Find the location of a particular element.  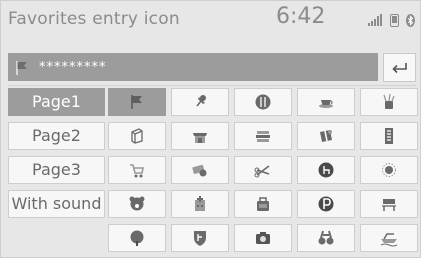

hotel-icon is located at coordinates (326, 170).